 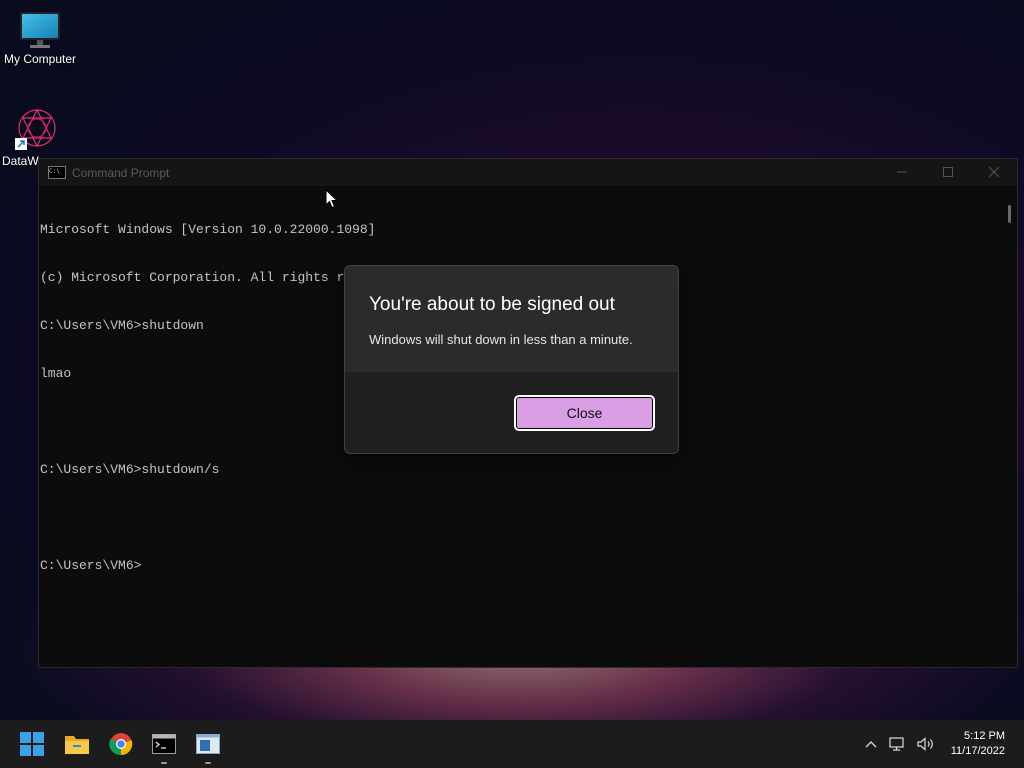 I want to click on close-window-button, so click(x=994, y=172).